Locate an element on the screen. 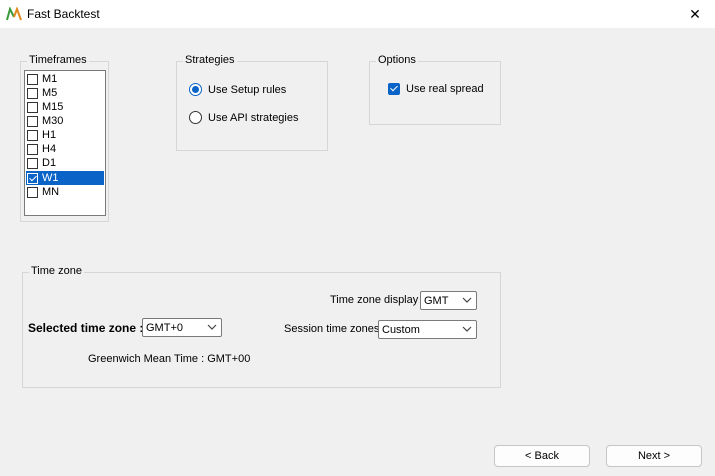  select-value: GMT+0 is located at coordinates (164, 327).